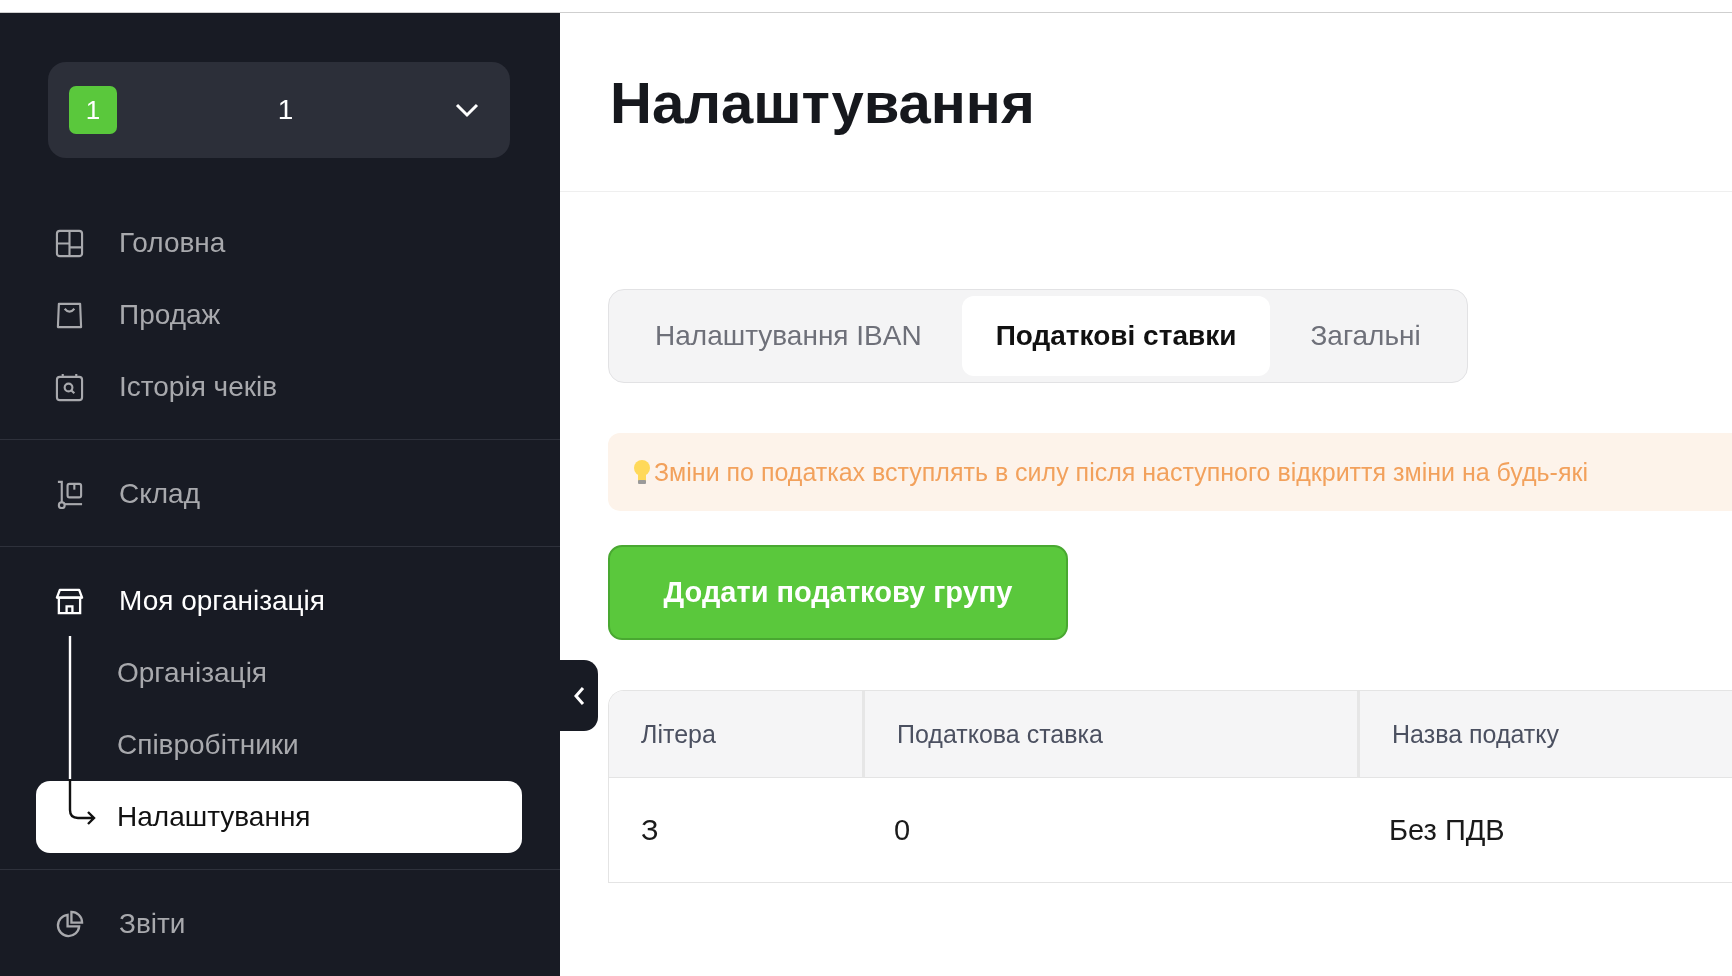  What do you see at coordinates (280, 745) in the screenshot?
I see `nav-subitem: Співробітники` at bounding box center [280, 745].